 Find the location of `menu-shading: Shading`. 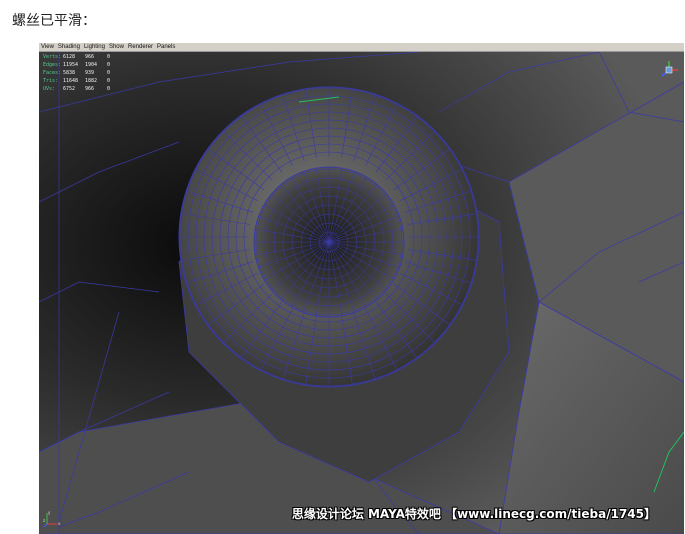

menu-shading: Shading is located at coordinates (69, 47).